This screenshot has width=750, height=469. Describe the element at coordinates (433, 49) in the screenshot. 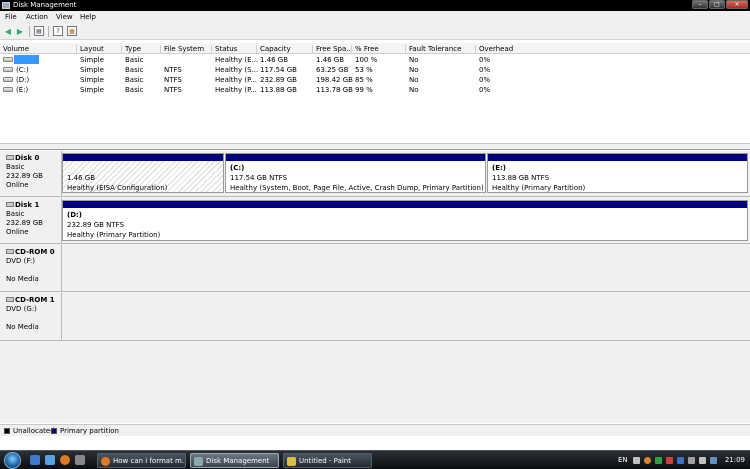

I see `column-header-fault-tolerance: Fault Tolerance` at that location.